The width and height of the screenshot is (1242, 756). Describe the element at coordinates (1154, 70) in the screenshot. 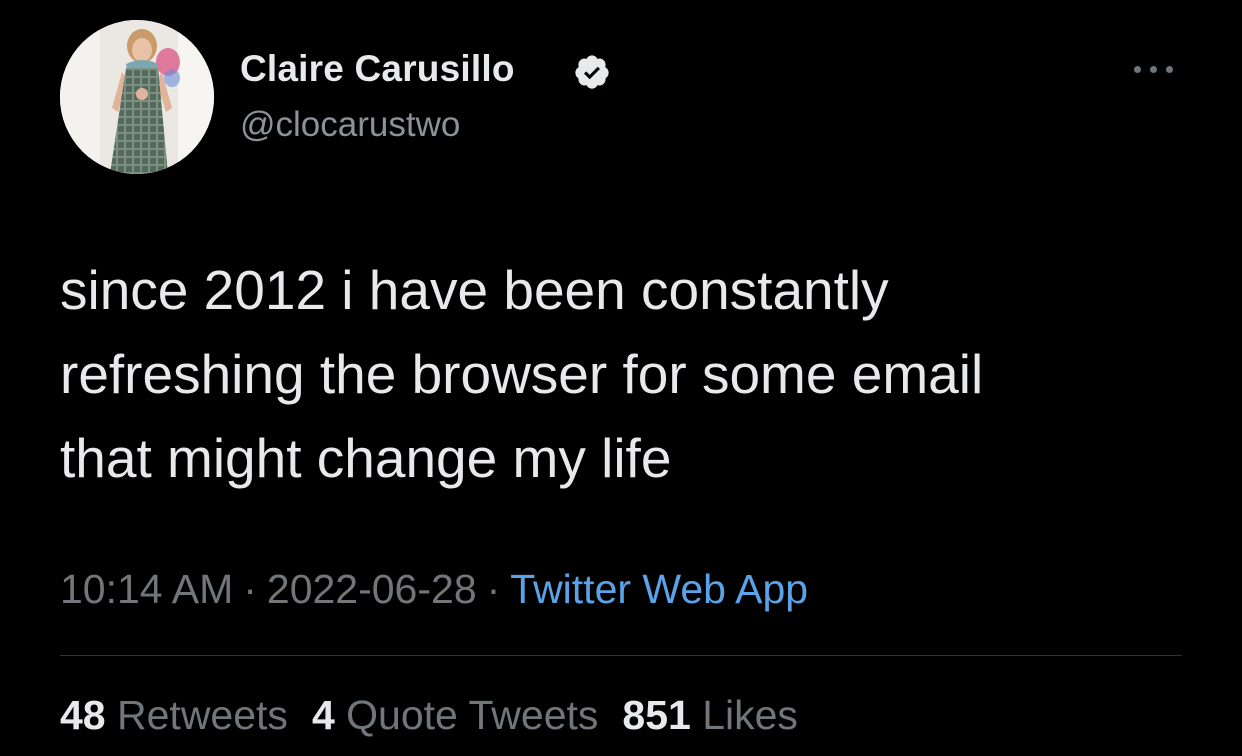

I see `more-dots-icon` at that location.